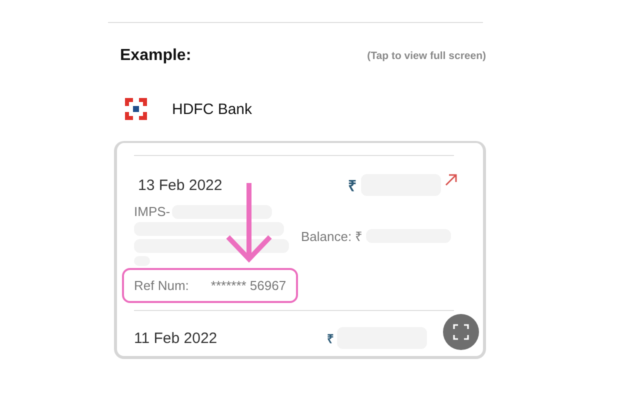 This screenshot has width=624, height=401. What do you see at coordinates (451, 180) in the screenshot?
I see `arrow-up-right-icon` at bounding box center [451, 180].